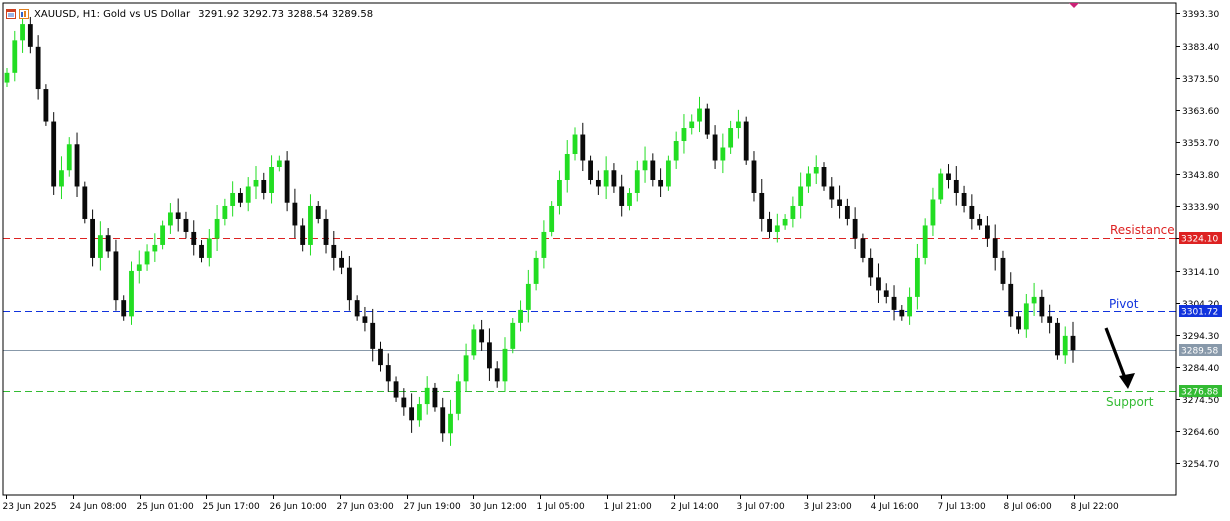 The image size is (1230, 521). I want to click on x-tick-label: 25 Jun 01:00, so click(165, 507).